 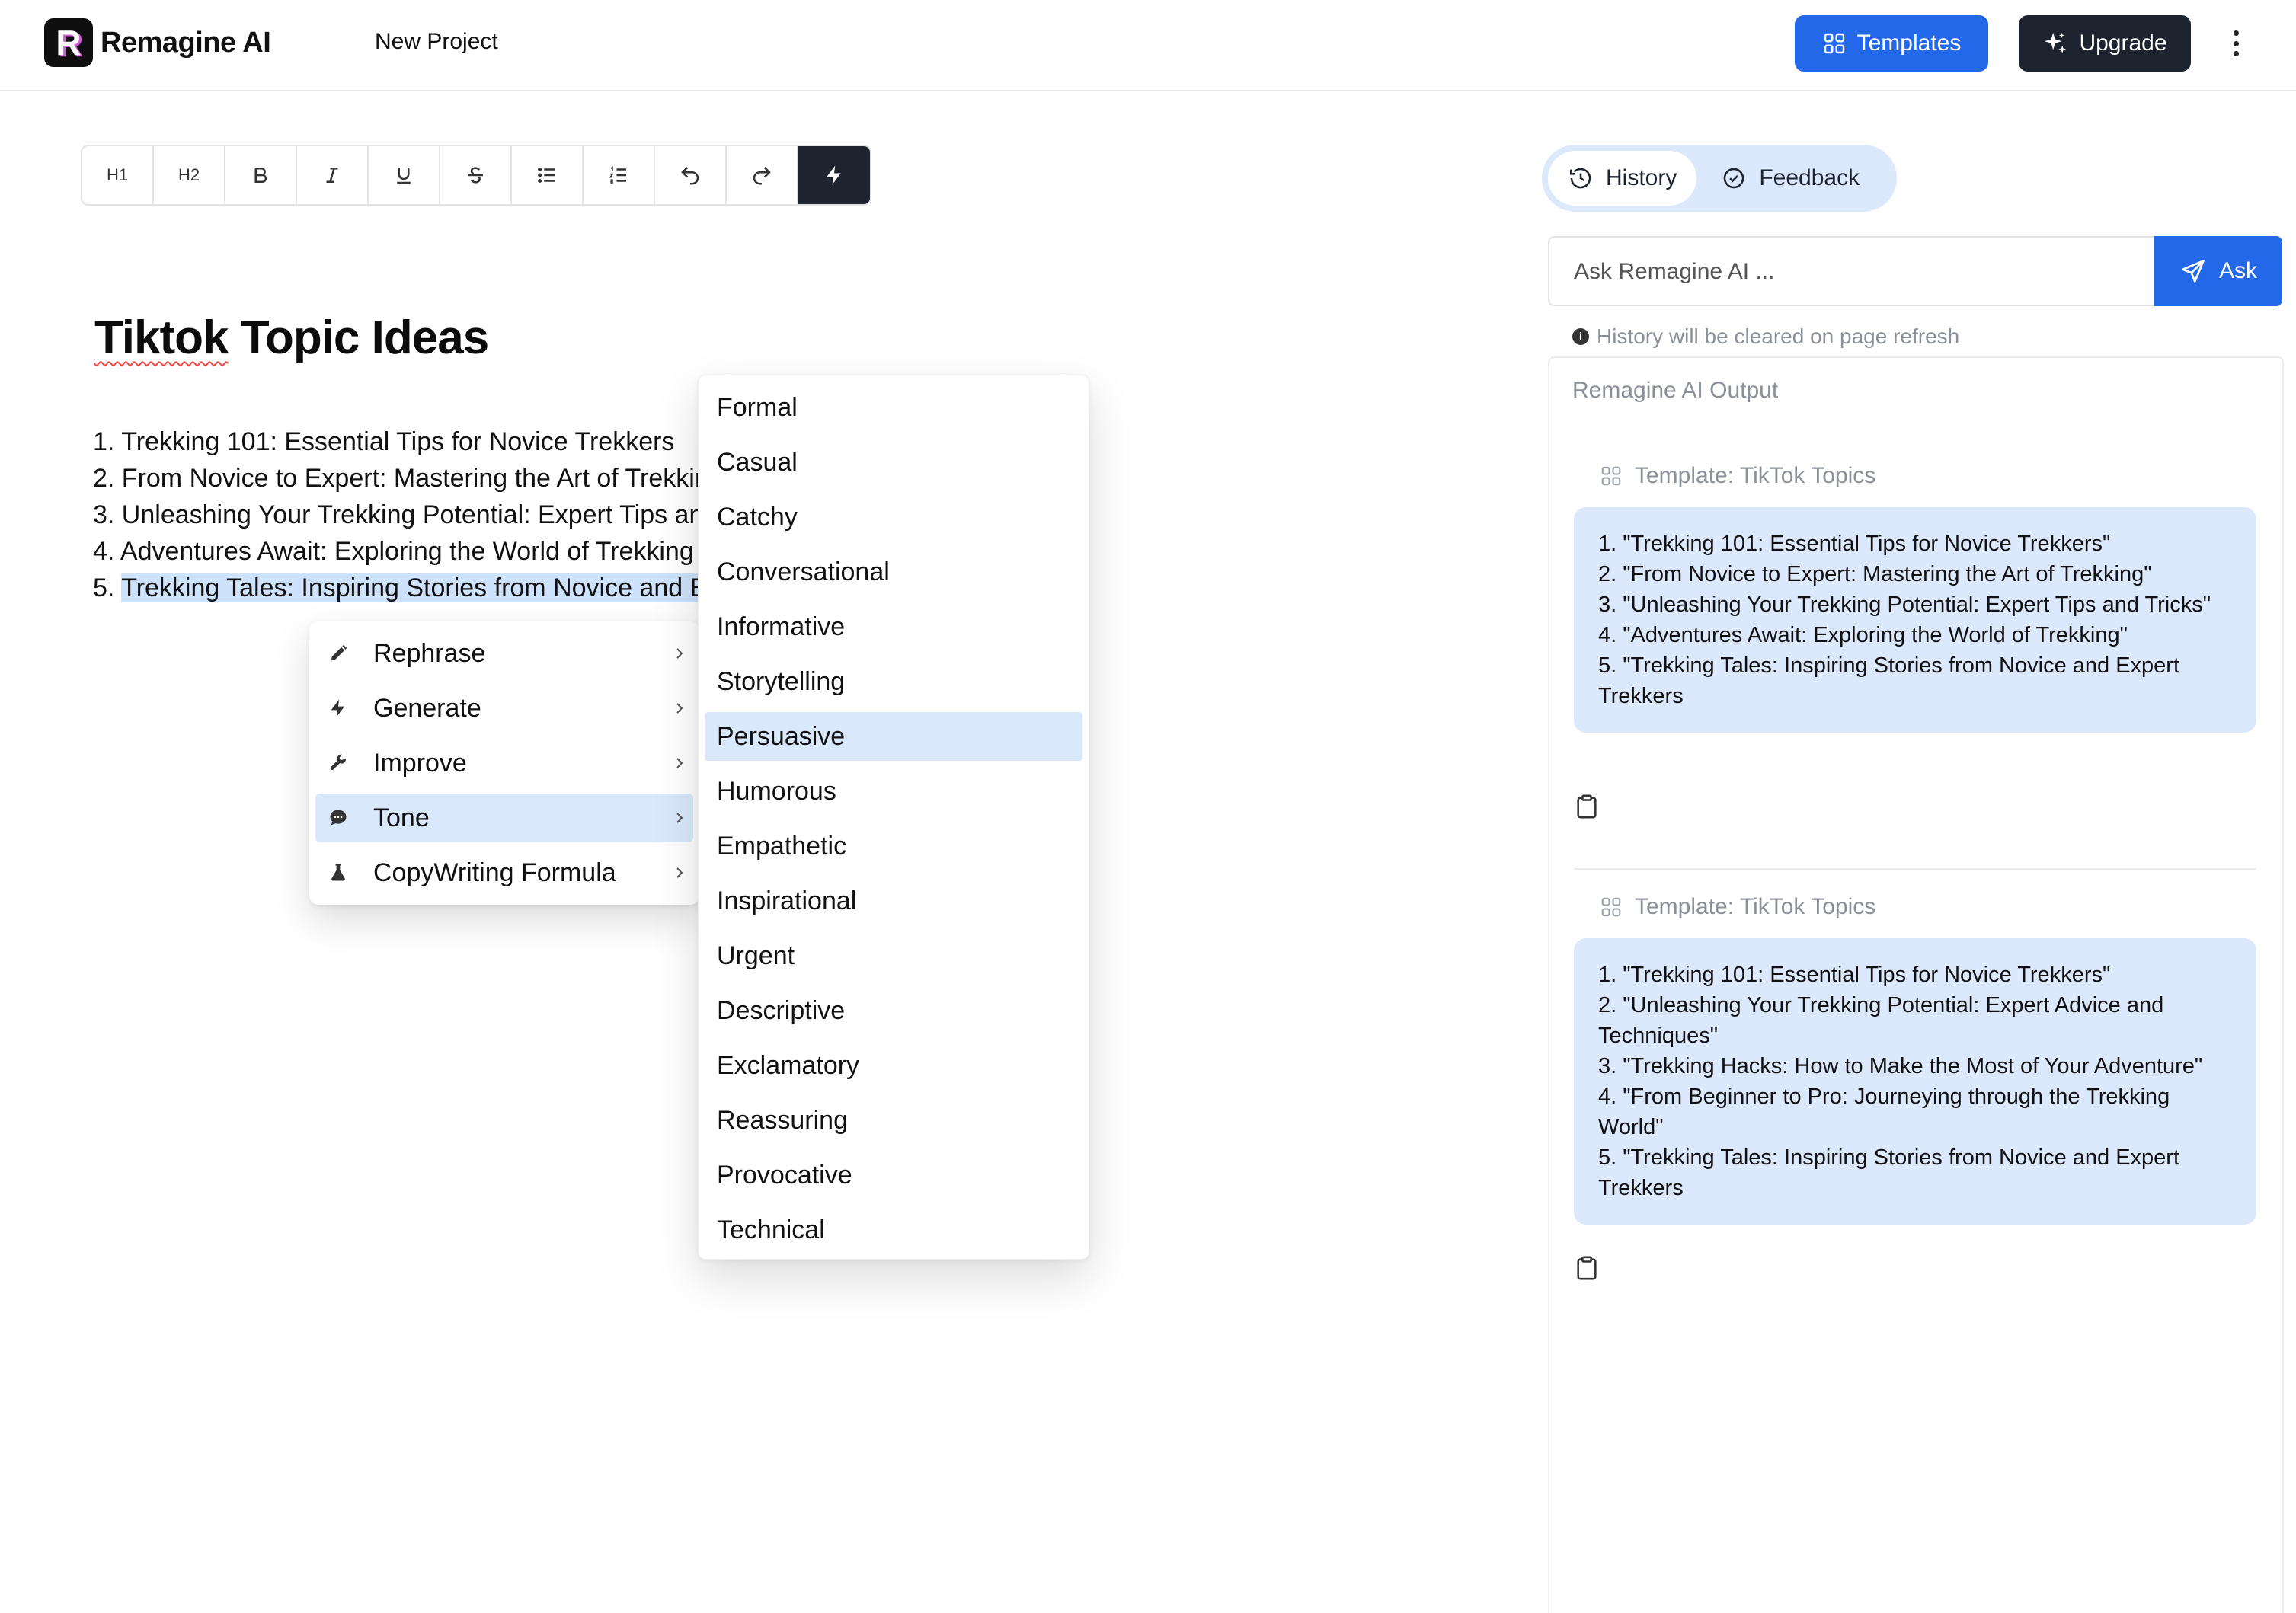 I want to click on more-vertical-icon, so click(x=2235, y=43).